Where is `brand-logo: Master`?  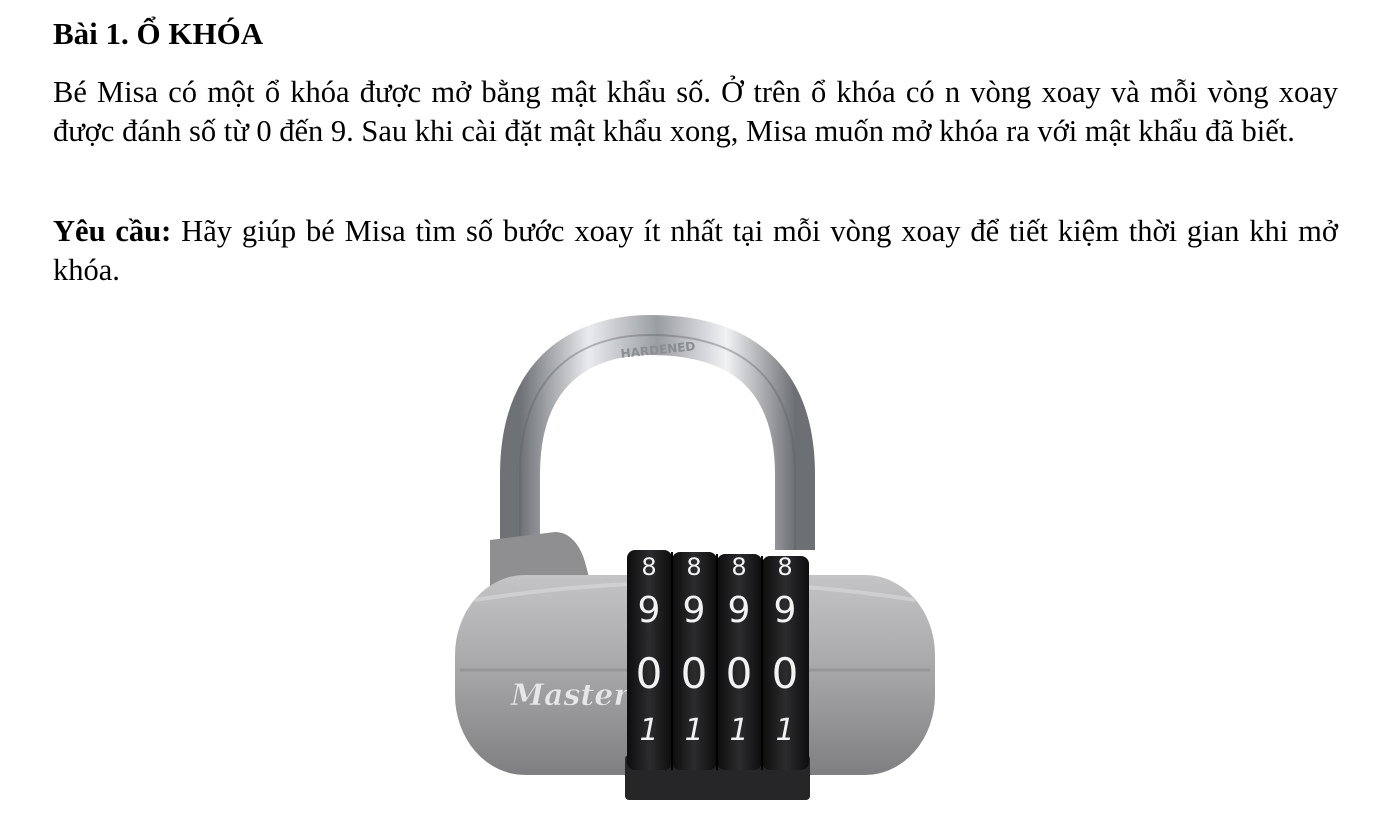
brand-logo: Master is located at coordinates (570, 695).